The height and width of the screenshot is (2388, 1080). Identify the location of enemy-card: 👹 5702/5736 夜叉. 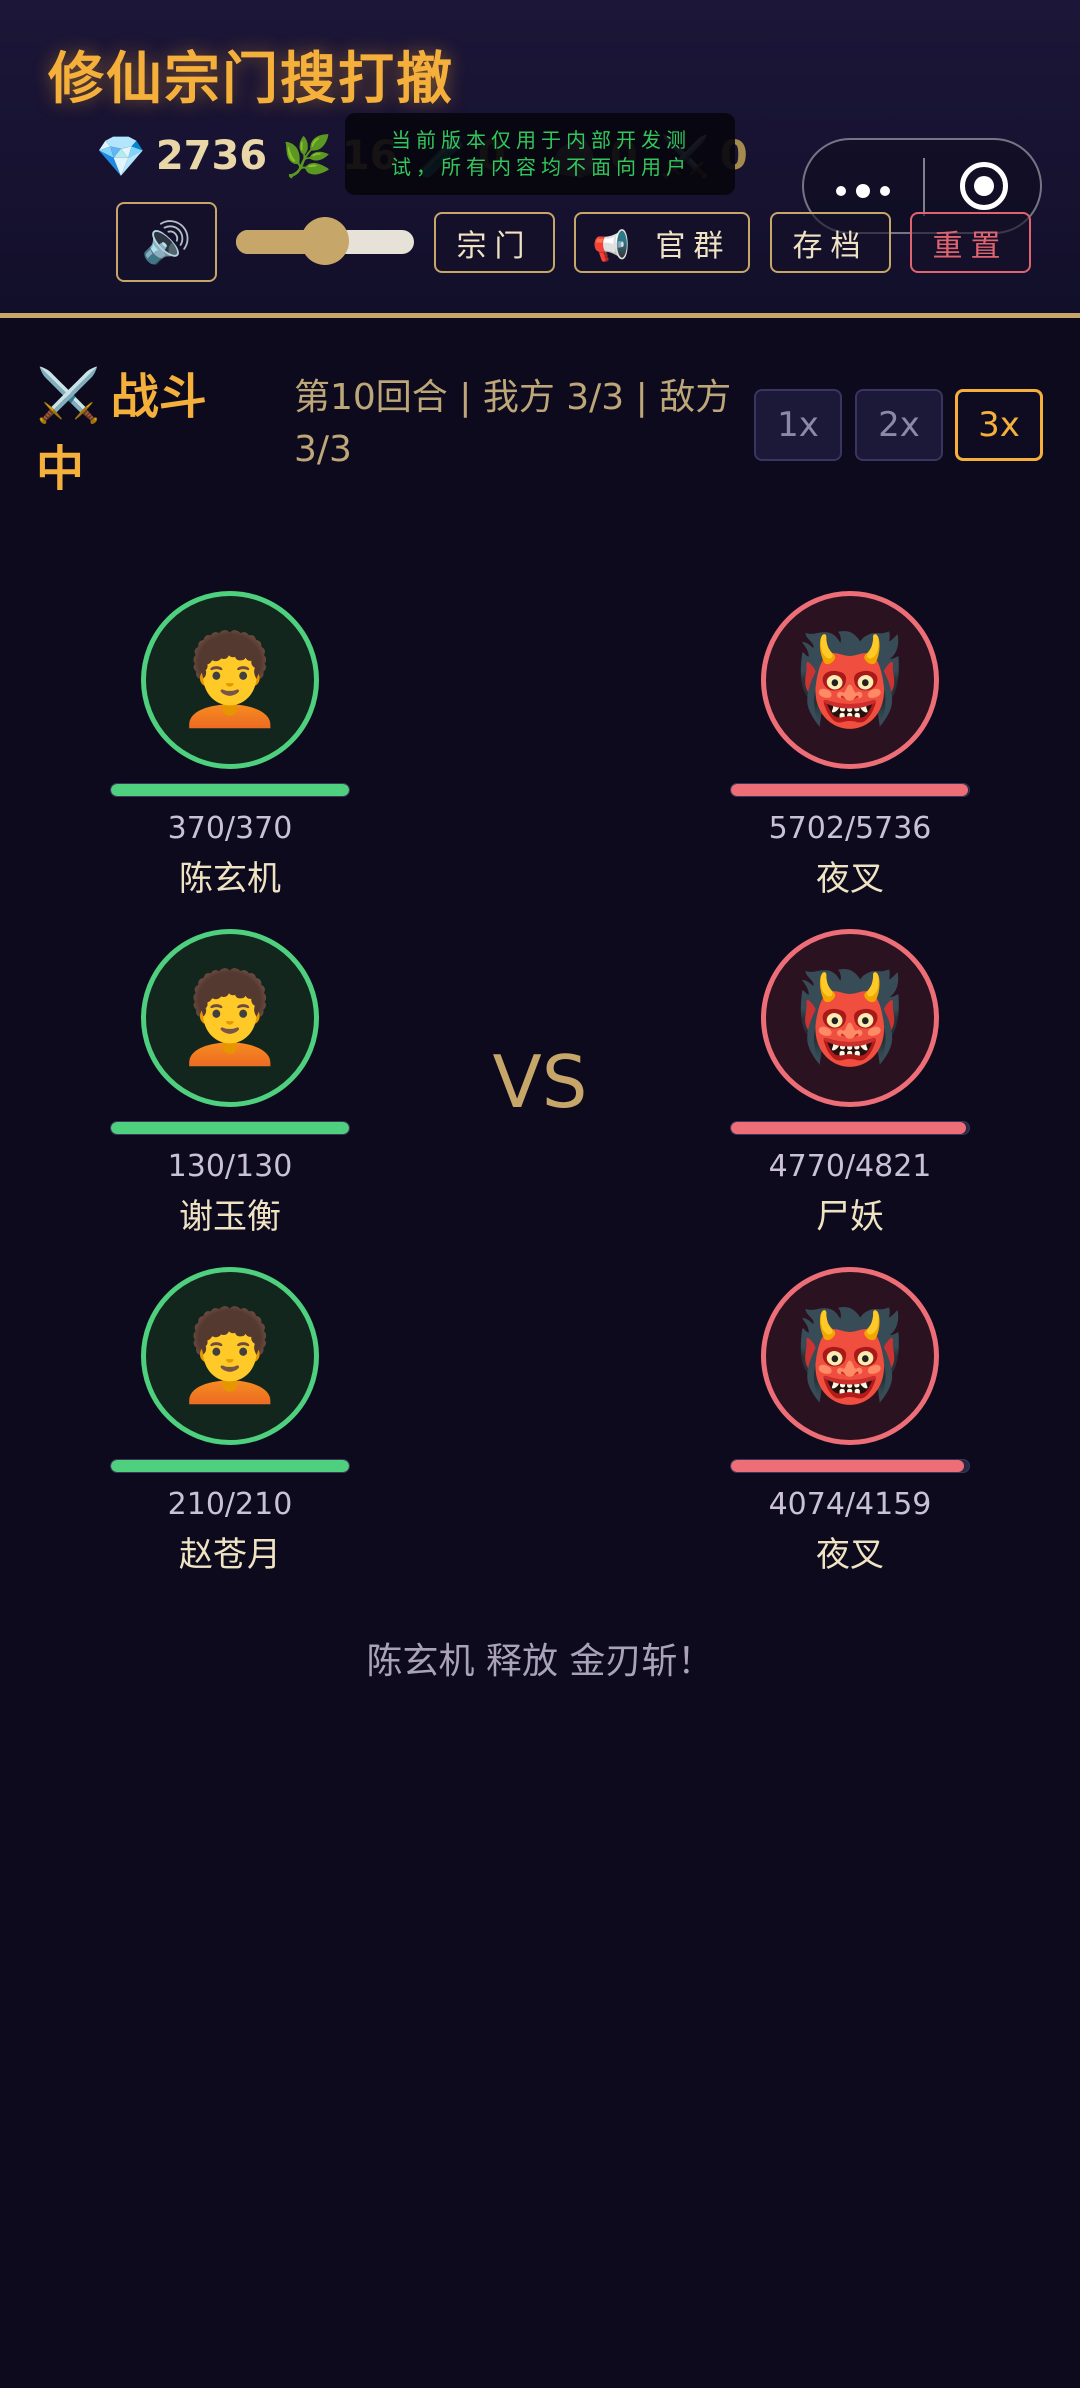
(850, 746).